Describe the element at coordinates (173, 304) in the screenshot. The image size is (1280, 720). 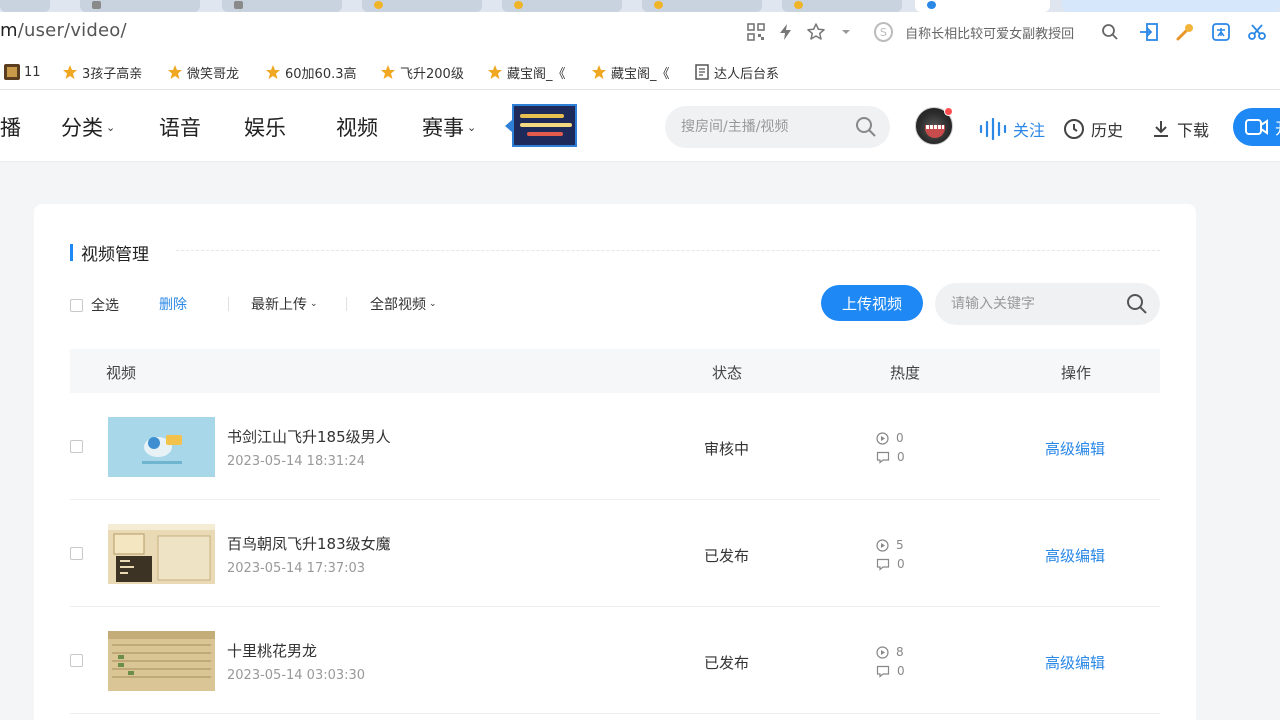
I see `delete-button: 删除` at that location.